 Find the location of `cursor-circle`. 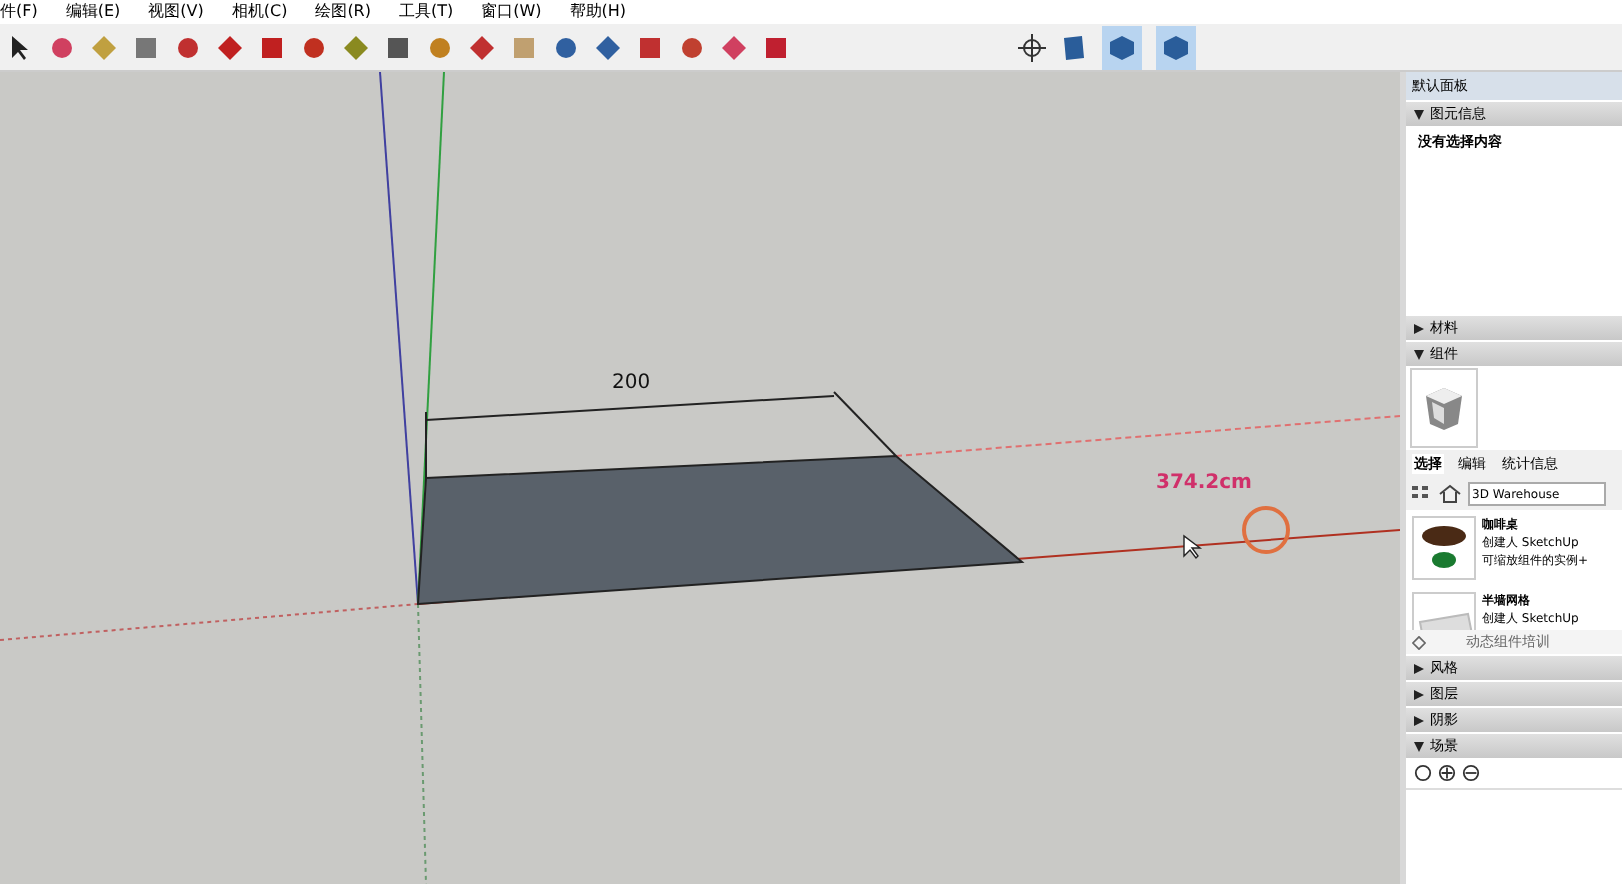

cursor-circle is located at coordinates (1266, 530).